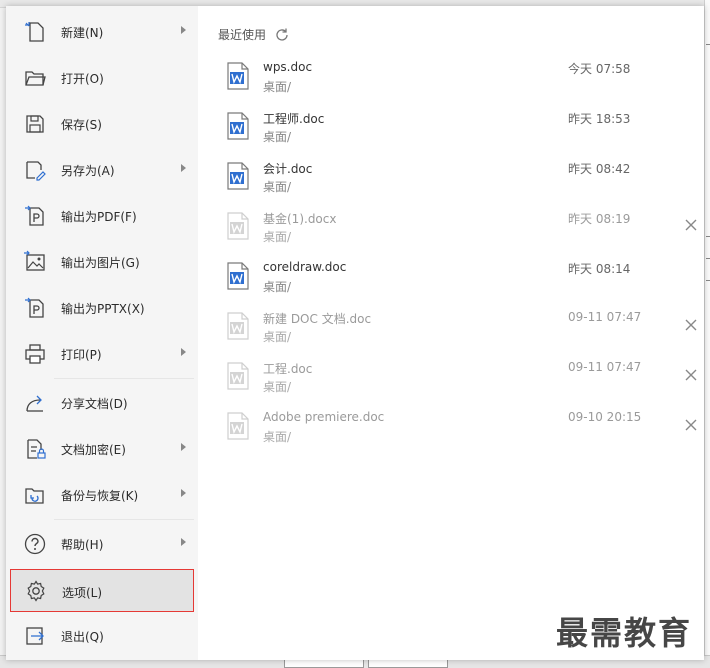 The height and width of the screenshot is (668, 710). I want to click on menu-item-encrypt: 文档加密(E), so click(102, 449).